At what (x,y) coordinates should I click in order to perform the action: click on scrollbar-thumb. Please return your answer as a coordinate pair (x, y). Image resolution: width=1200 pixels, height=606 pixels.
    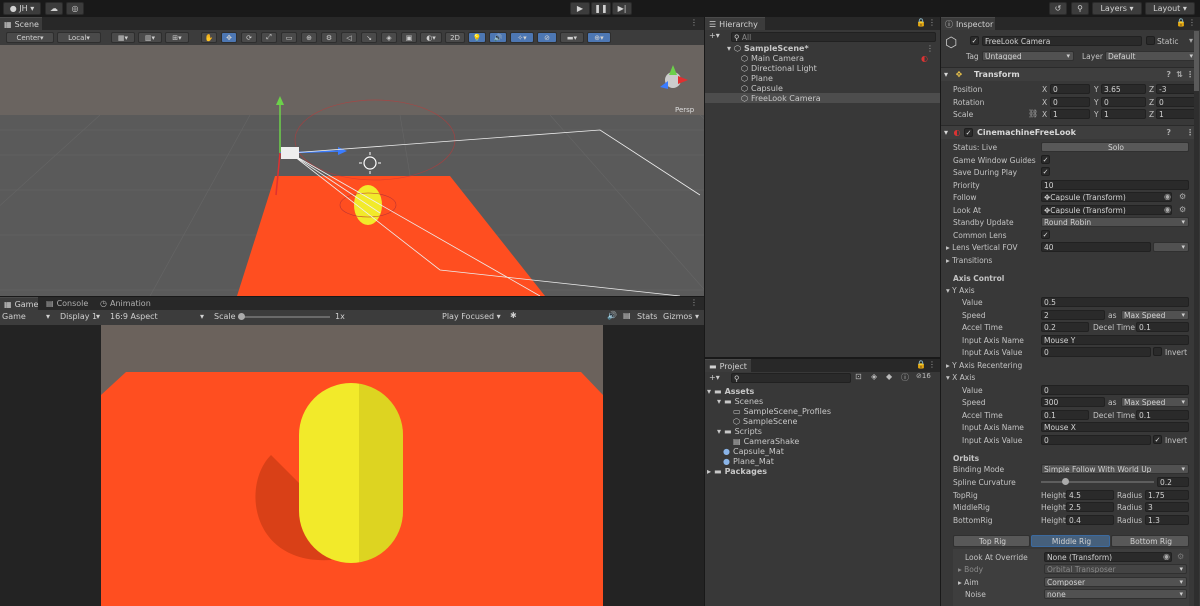
    Looking at the image, I should click on (1196, 61).